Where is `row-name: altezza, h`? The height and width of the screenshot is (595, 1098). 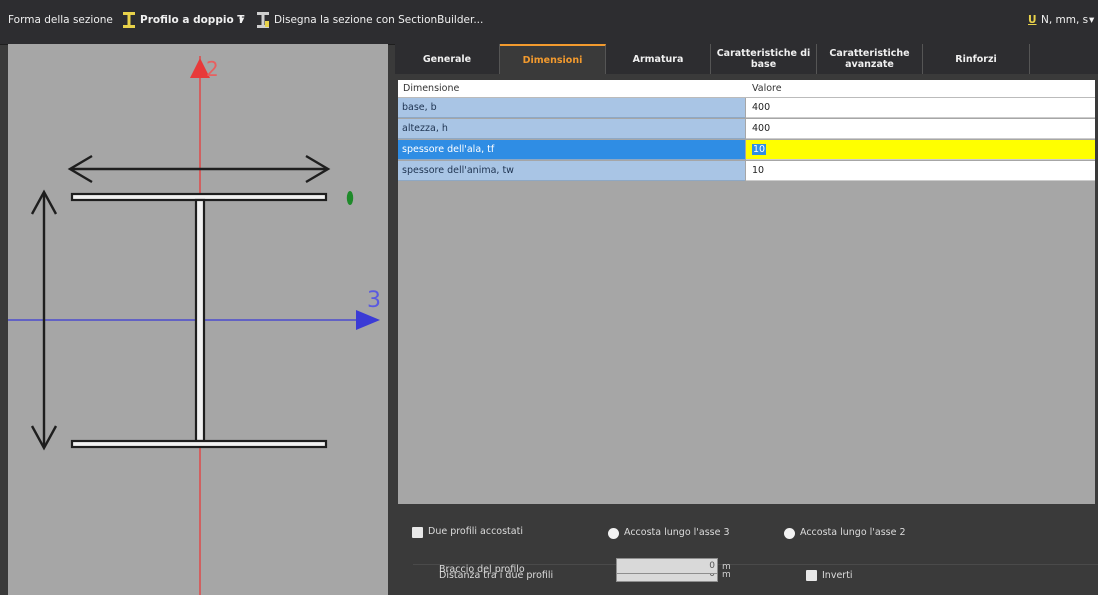 row-name: altezza, h is located at coordinates (571, 129).